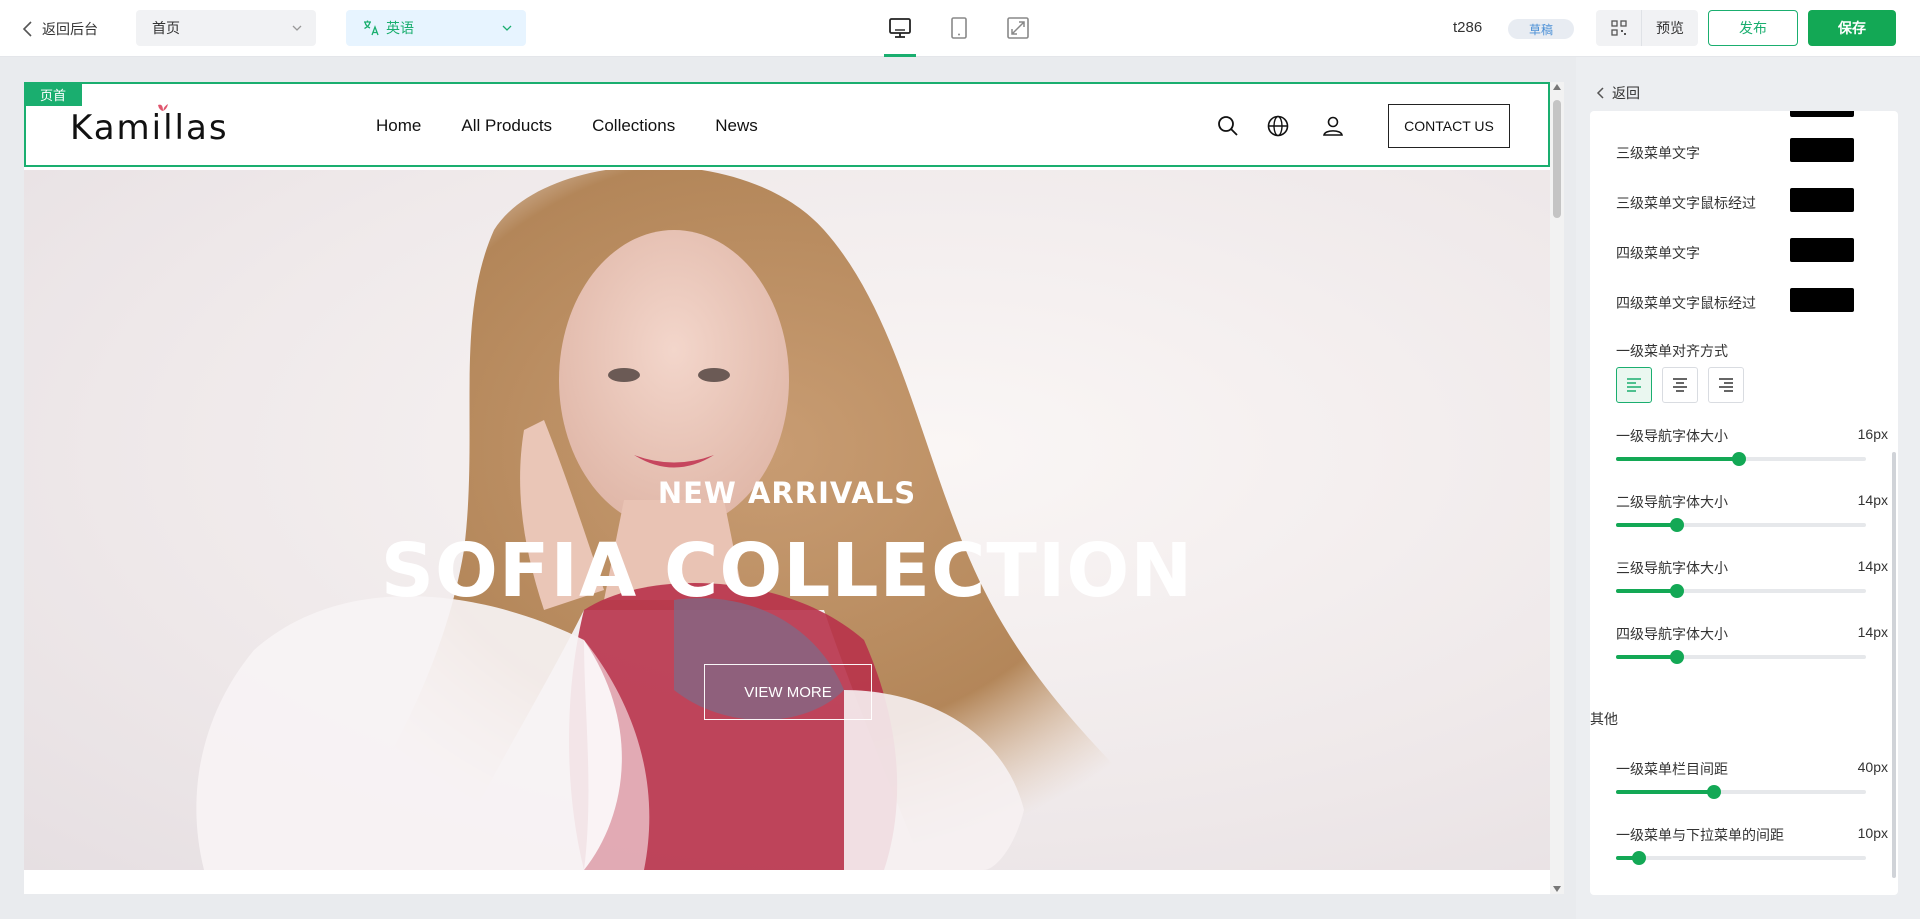 The image size is (1920, 919). Describe the element at coordinates (1822, 150) in the screenshot. I see `color-swatch-3rd-text` at that location.